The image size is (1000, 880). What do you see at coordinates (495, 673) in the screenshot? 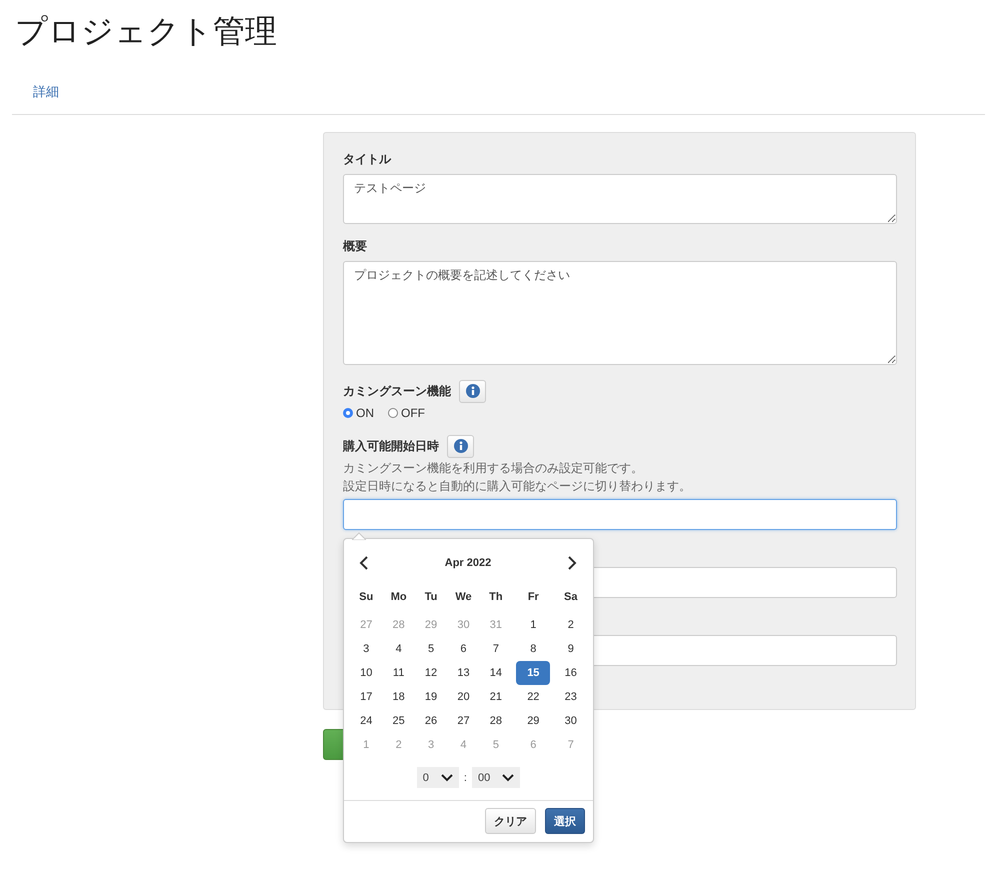
I see `calendar-day: 14` at bounding box center [495, 673].